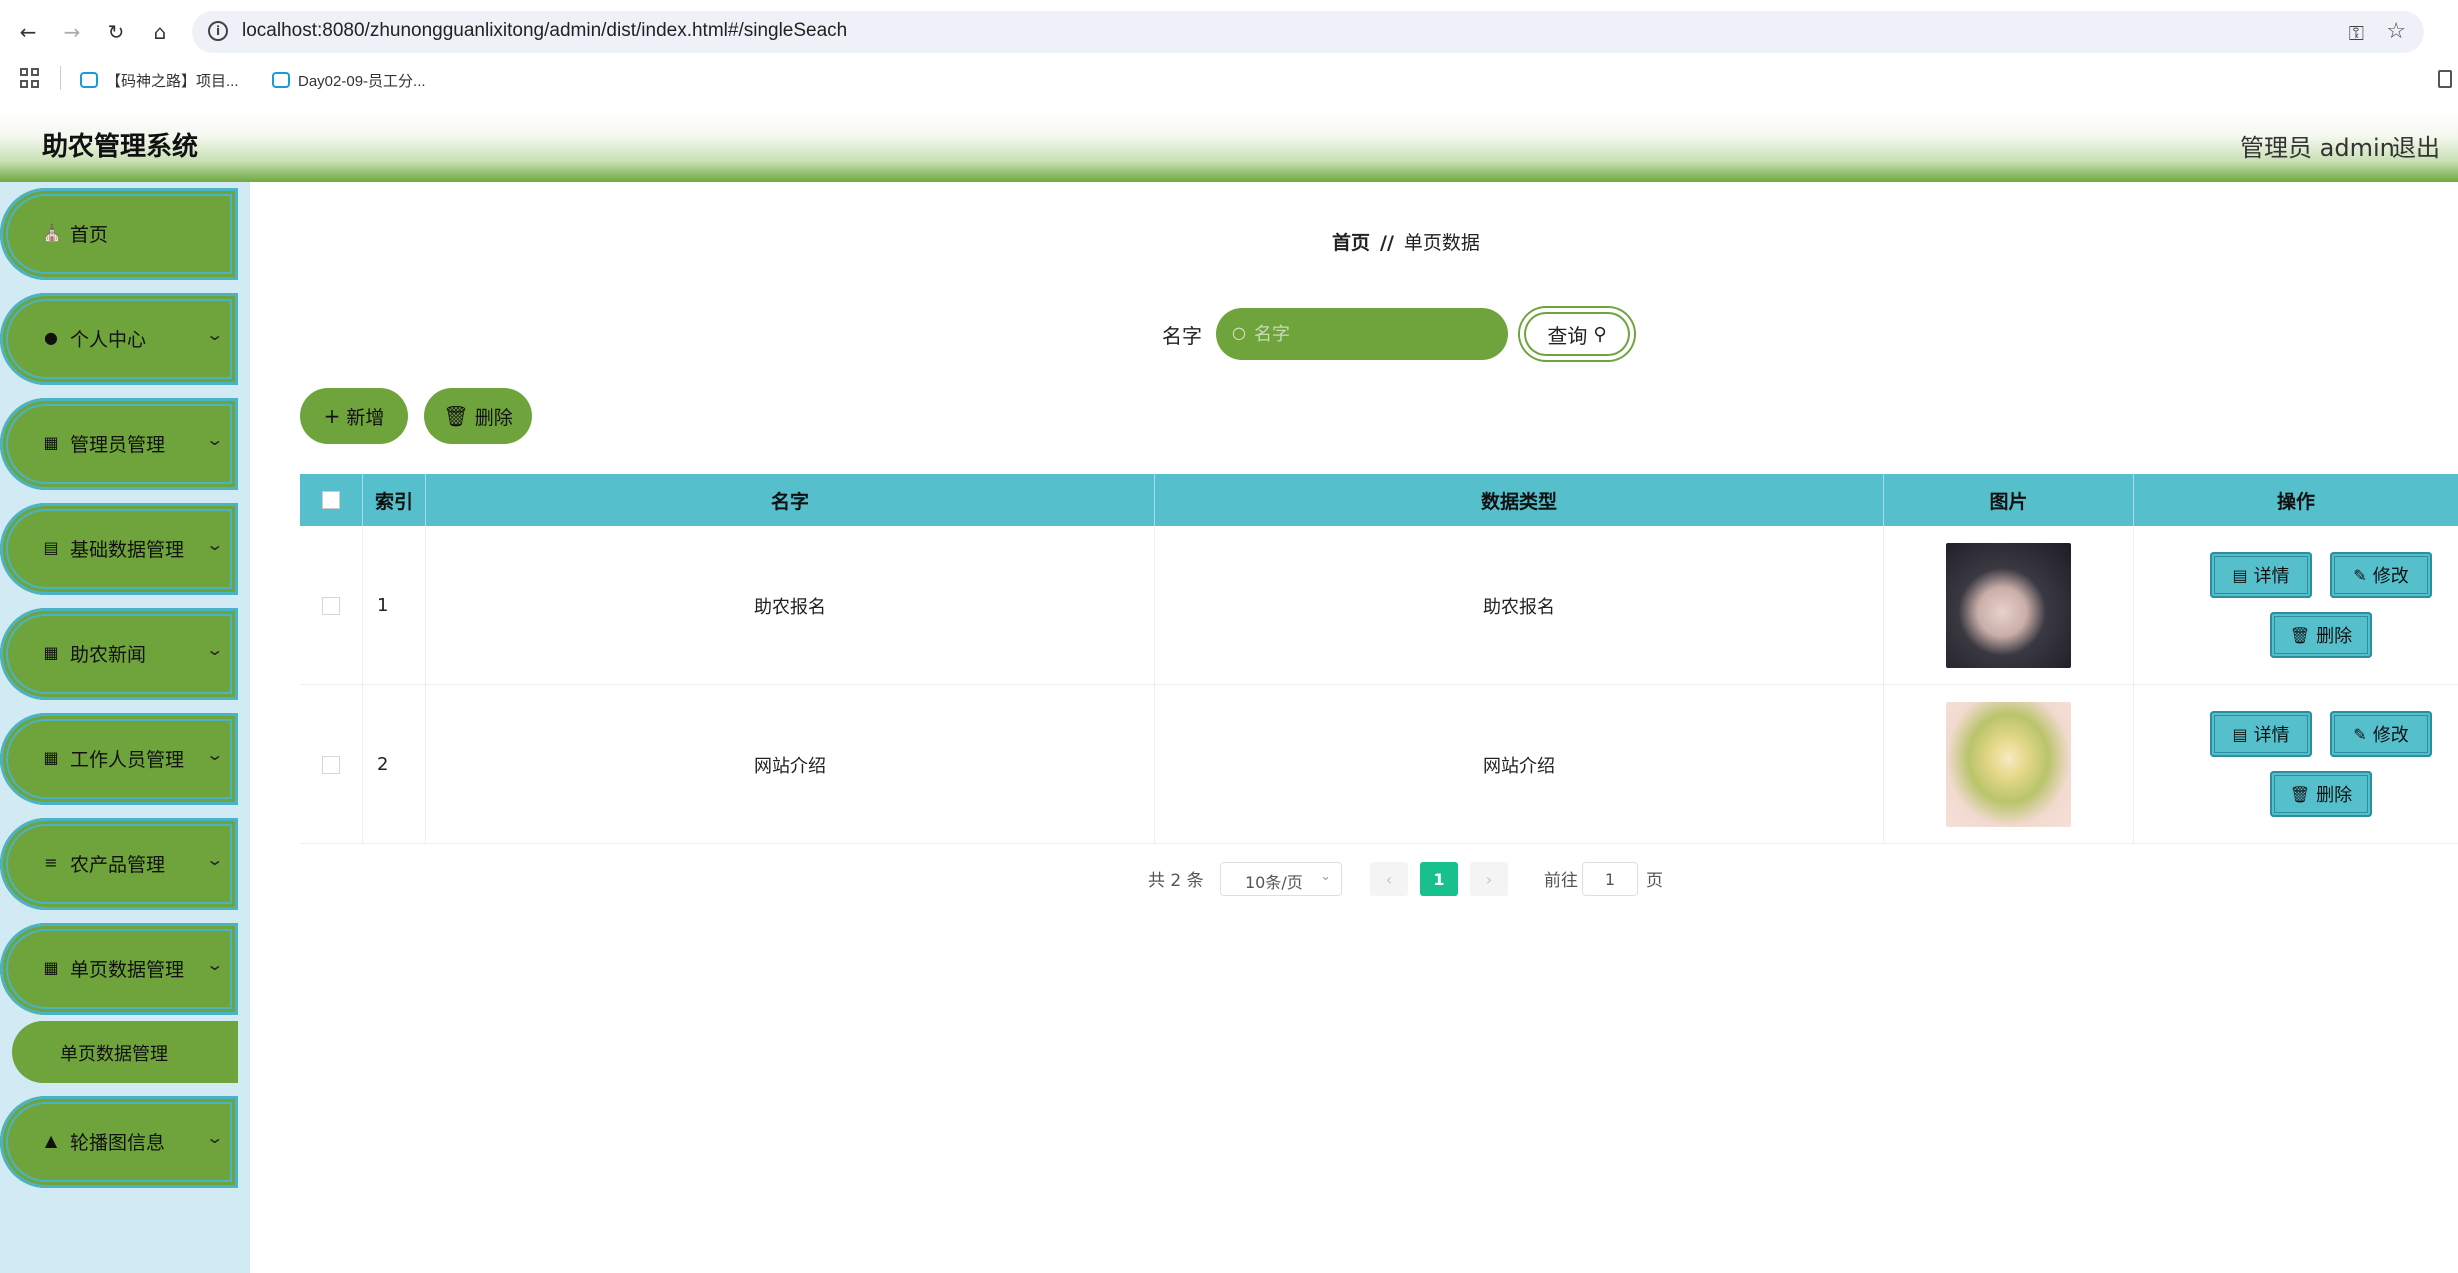  I want to click on index-cell: 1, so click(394, 605).